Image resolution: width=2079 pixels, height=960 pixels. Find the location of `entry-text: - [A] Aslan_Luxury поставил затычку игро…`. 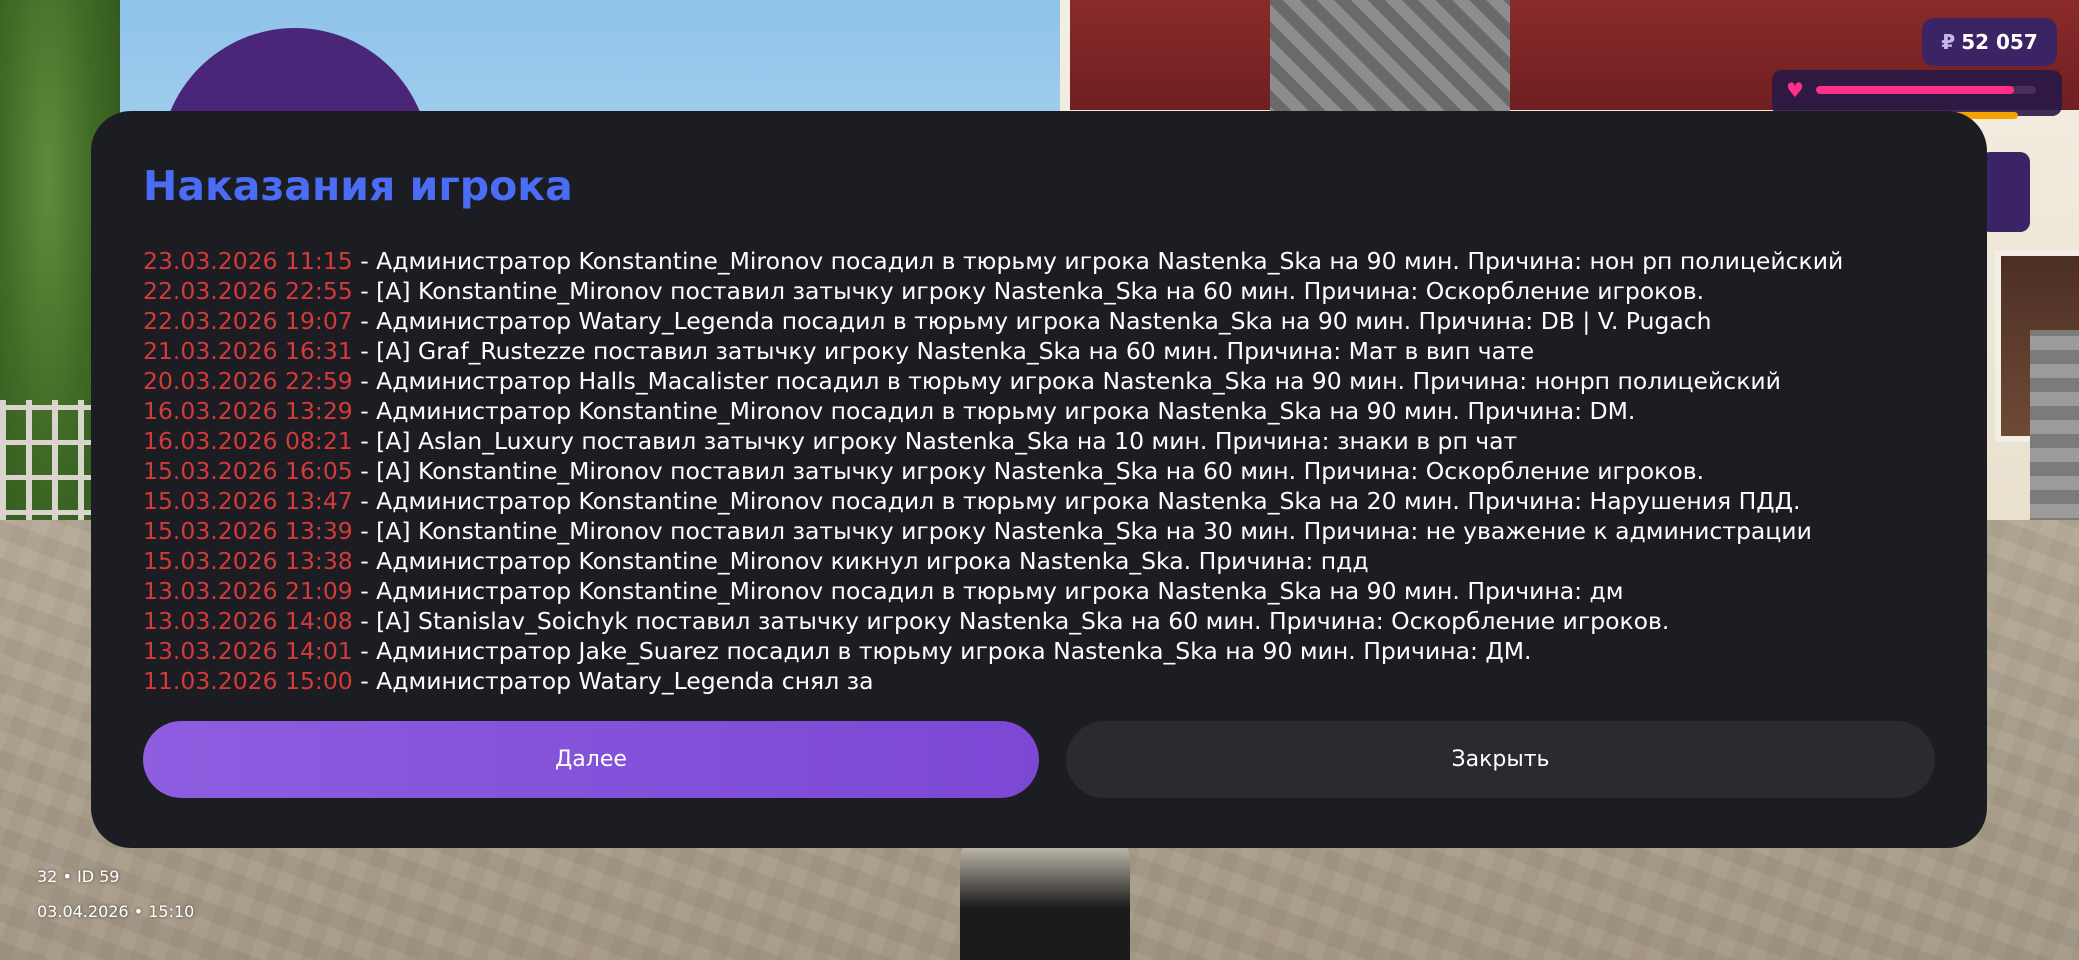

entry-text: - [A] Aslan_Luxury поставил затычку игро… is located at coordinates (935, 441).